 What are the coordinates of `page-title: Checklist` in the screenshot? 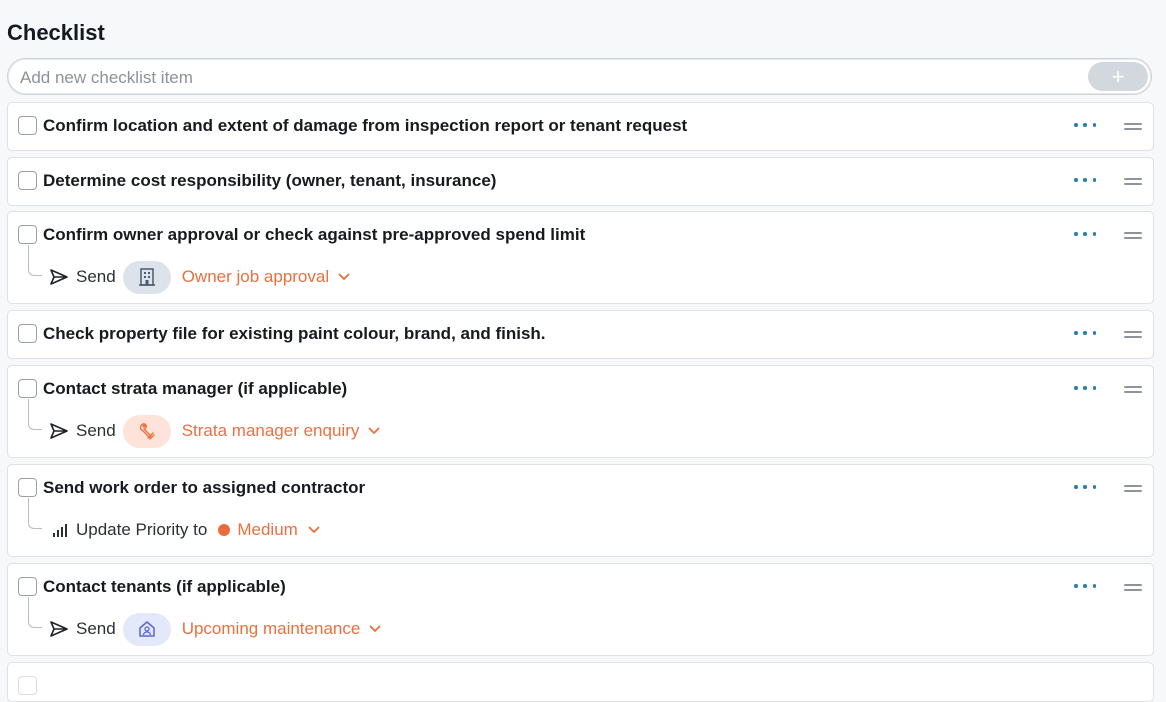 It's located at (56, 32).